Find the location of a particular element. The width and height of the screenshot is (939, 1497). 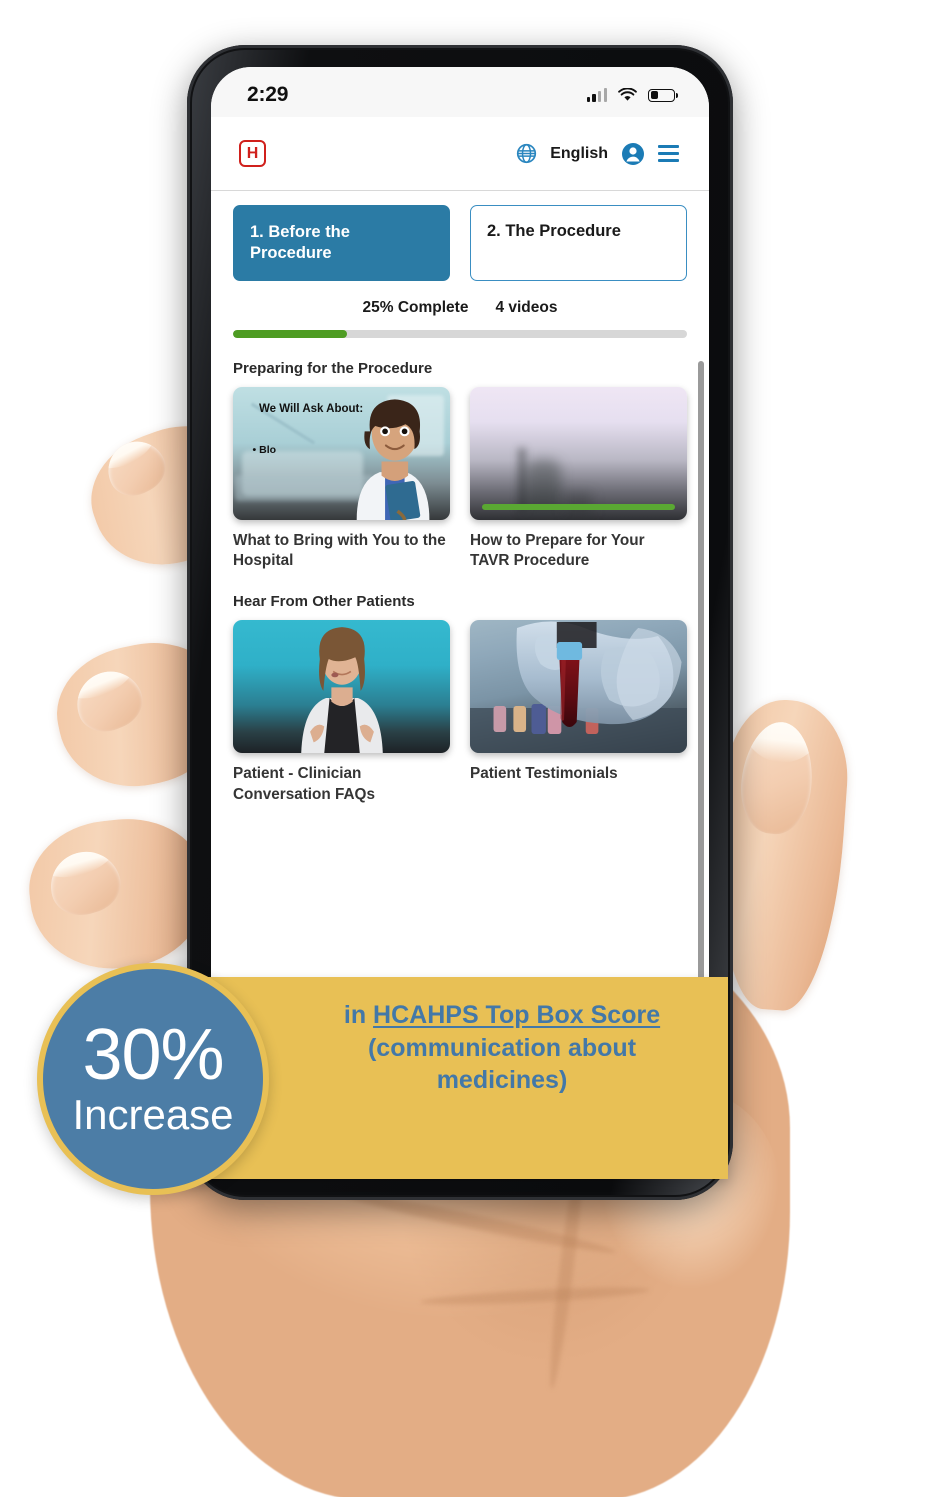

status-icon-group is located at coordinates (632, 95).